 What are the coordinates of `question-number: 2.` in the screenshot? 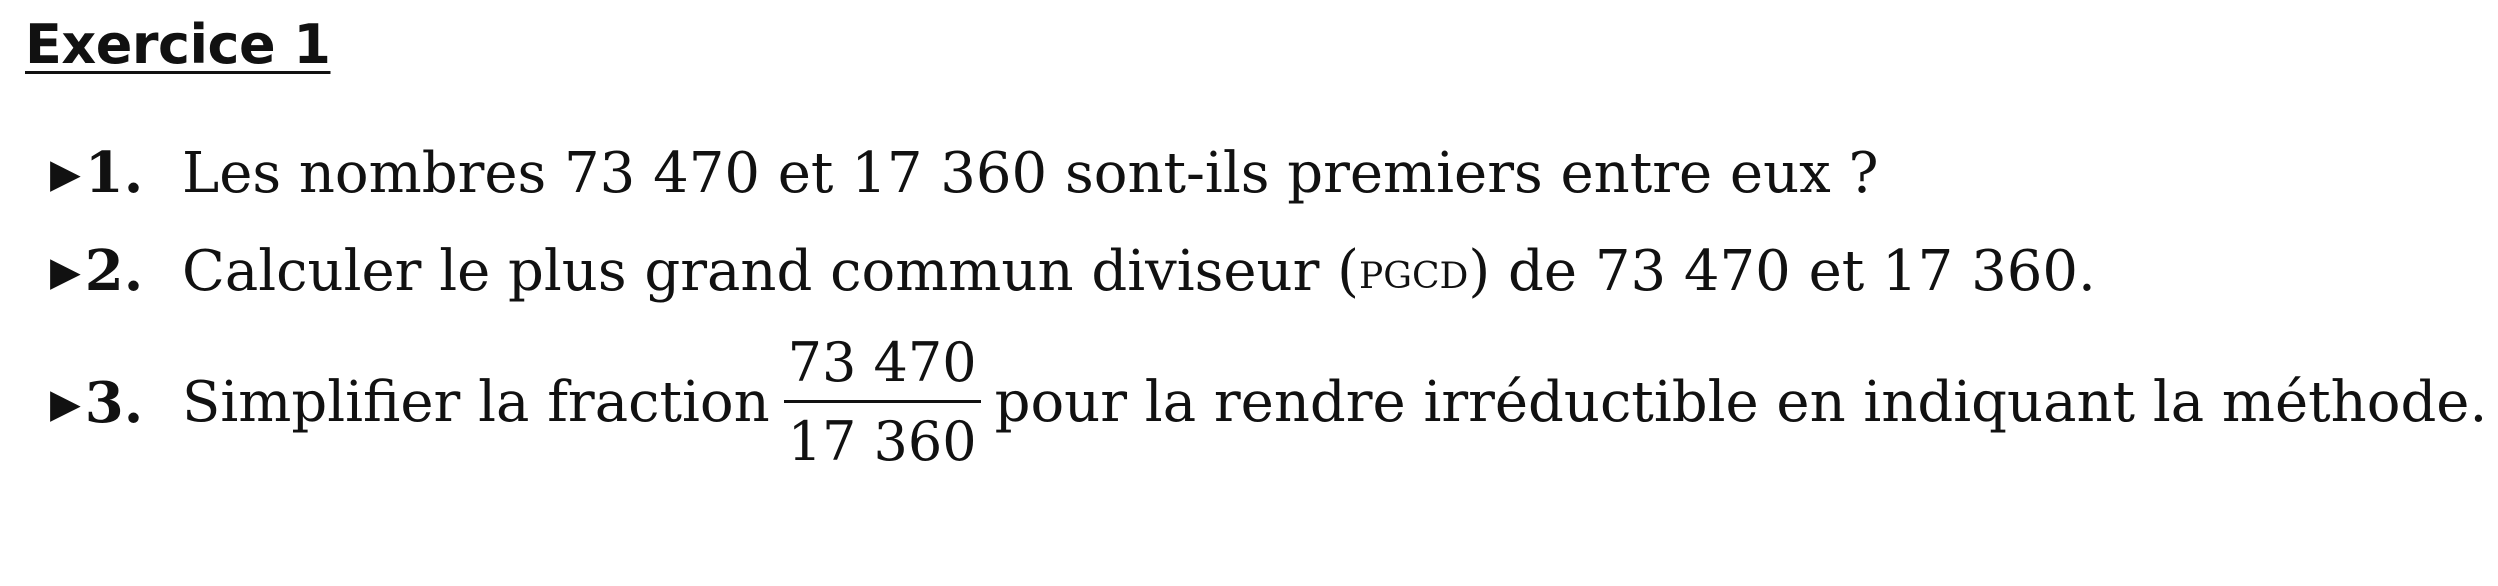 It's located at (114, 271).